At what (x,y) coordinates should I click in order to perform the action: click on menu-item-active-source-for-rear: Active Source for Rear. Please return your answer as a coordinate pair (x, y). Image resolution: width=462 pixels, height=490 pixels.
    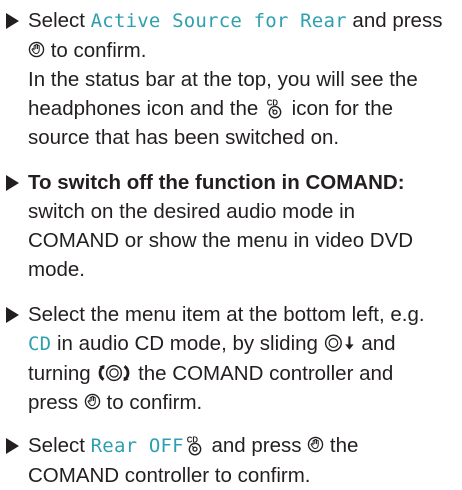
    Looking at the image, I should click on (218, 21).